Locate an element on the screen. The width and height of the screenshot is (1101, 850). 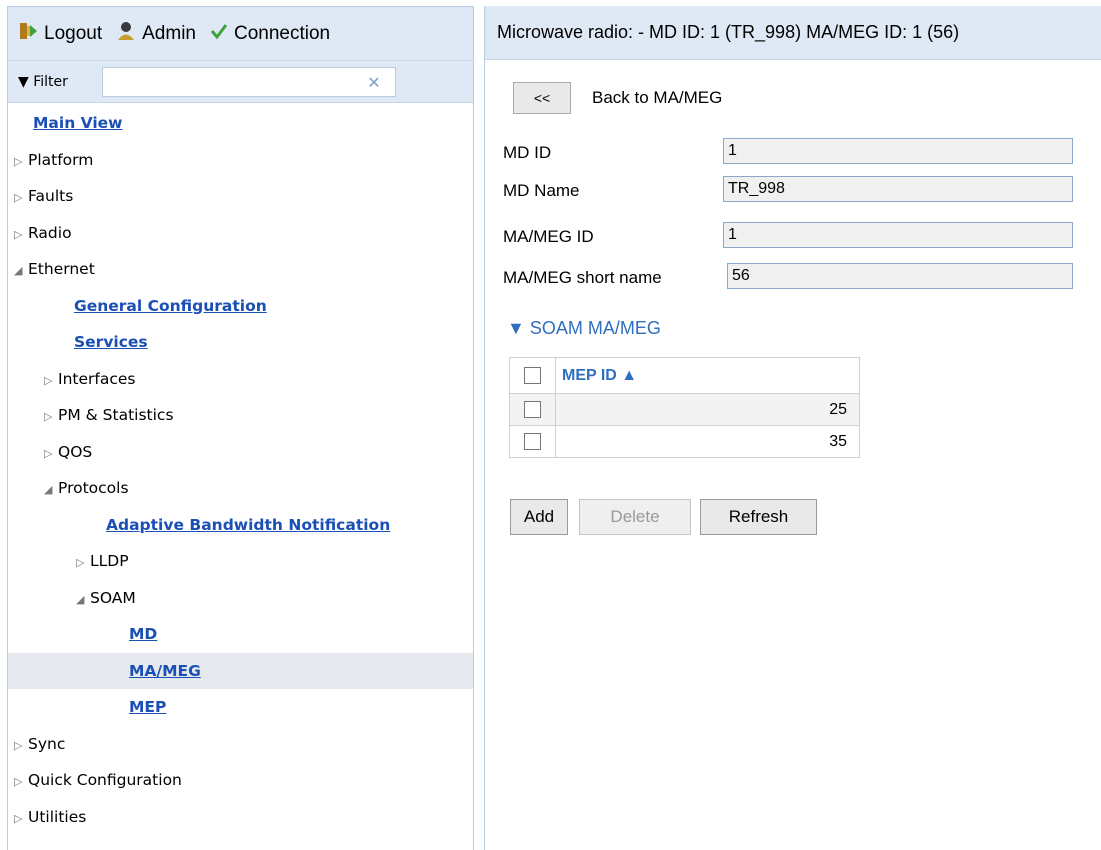
ma-meg-short-name-label: MA/MEG short name is located at coordinates (582, 277).